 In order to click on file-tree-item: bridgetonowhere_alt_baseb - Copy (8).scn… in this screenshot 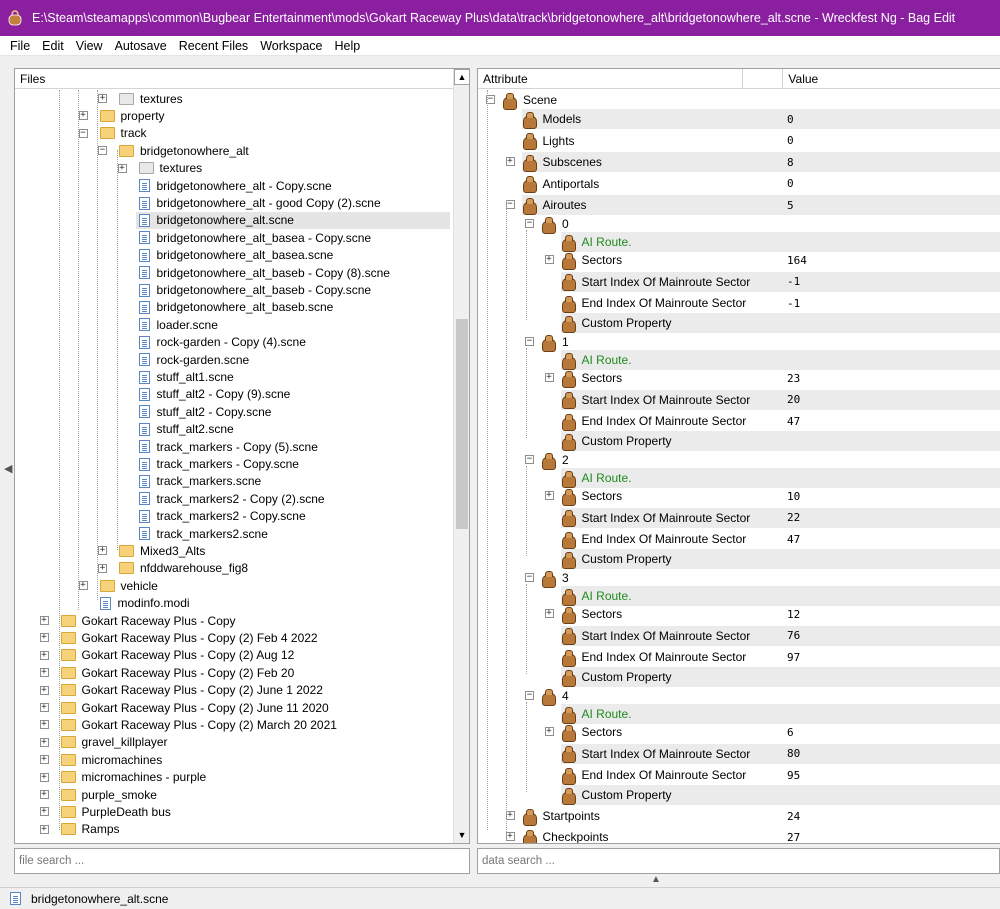, I will do `click(264, 272)`.